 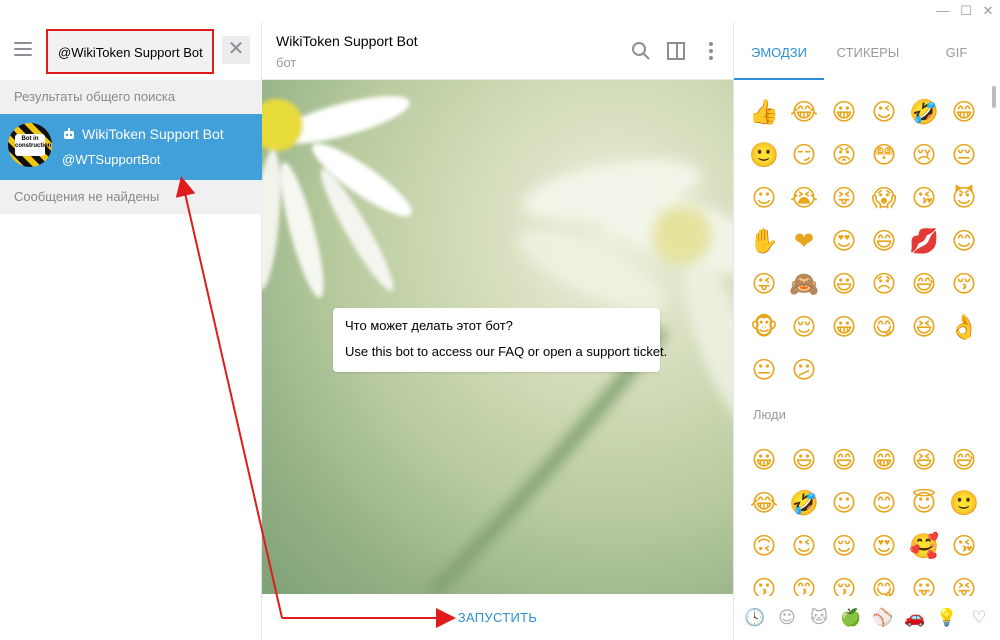 What do you see at coordinates (764, 582) in the screenshot?
I see `emoji-item: 😗` at bounding box center [764, 582].